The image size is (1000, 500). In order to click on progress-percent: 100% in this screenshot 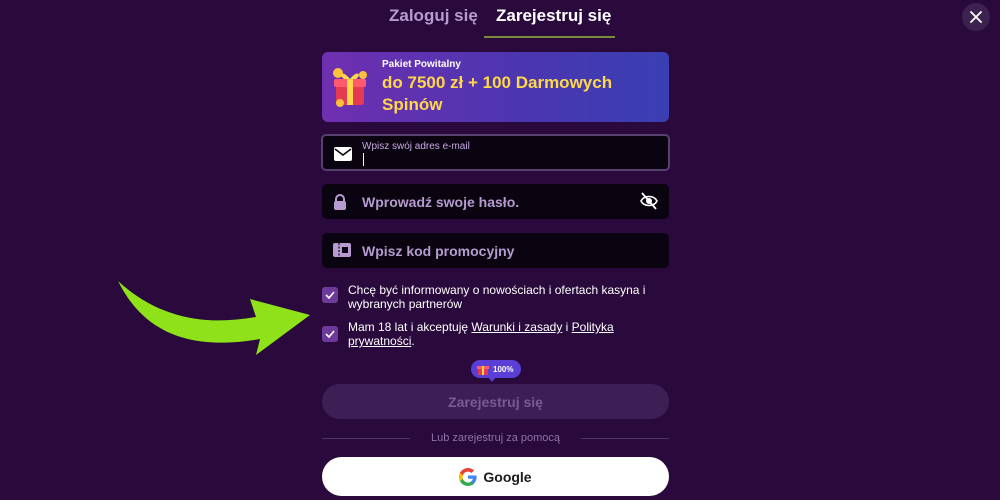, I will do `click(503, 369)`.